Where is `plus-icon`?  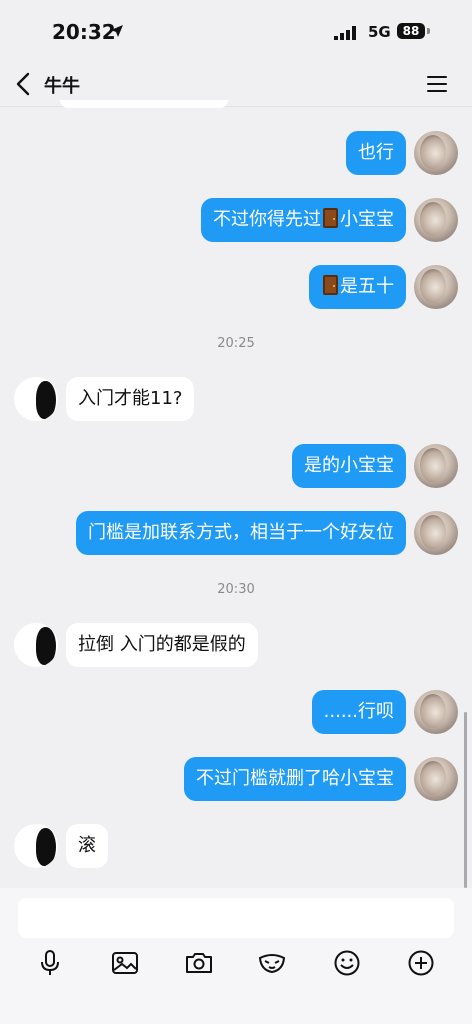 plus-icon is located at coordinates (421, 963).